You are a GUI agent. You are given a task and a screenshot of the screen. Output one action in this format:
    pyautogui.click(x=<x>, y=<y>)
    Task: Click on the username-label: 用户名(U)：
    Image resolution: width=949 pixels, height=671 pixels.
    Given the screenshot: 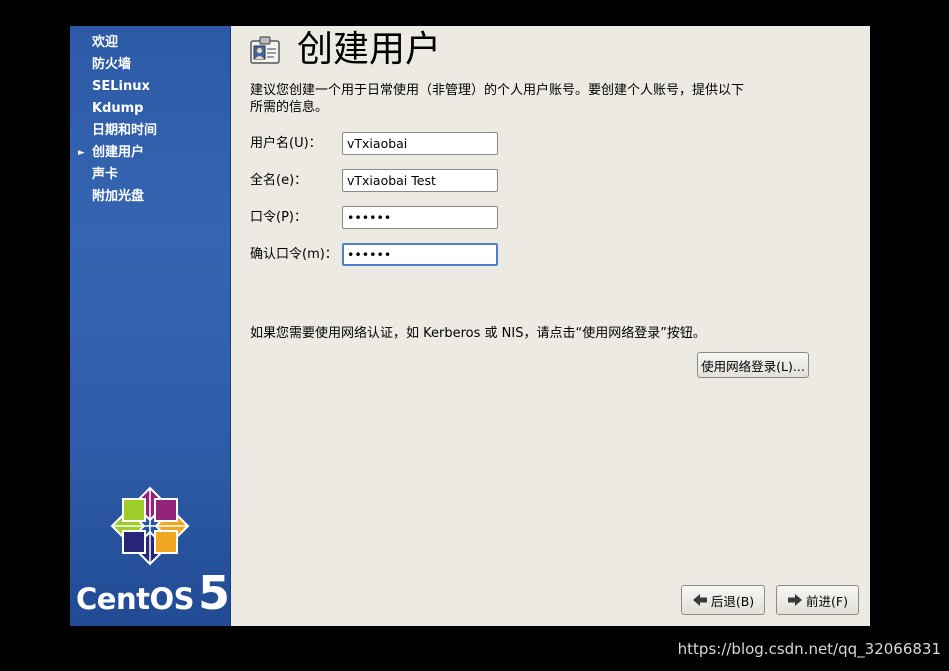 What is the action you would take?
    pyautogui.click(x=286, y=143)
    